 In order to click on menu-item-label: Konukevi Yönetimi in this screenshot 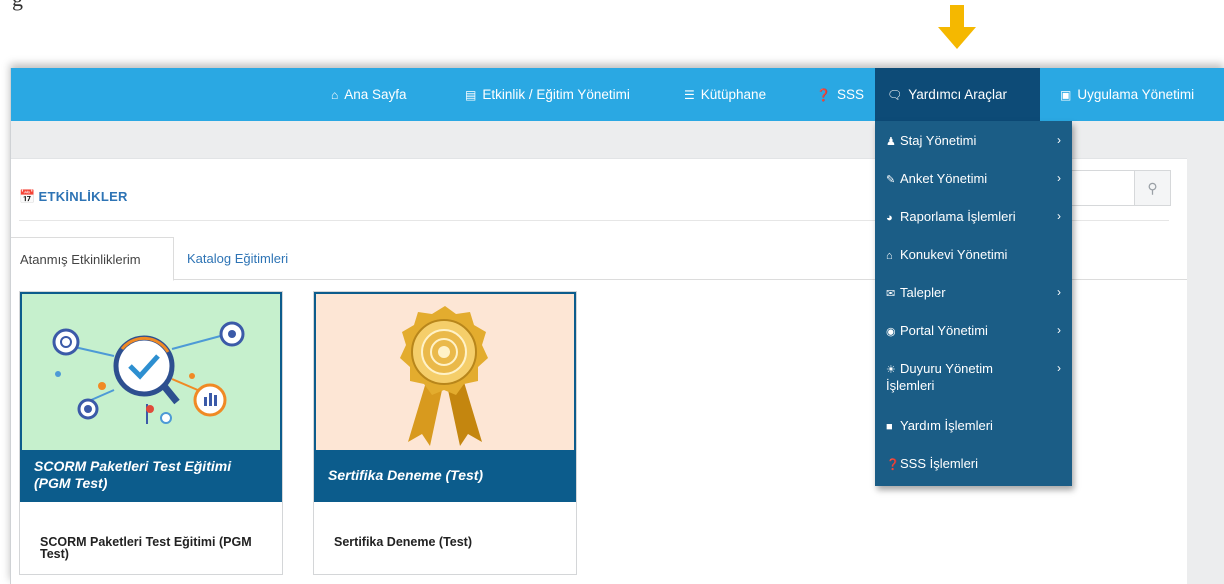, I will do `click(954, 254)`.